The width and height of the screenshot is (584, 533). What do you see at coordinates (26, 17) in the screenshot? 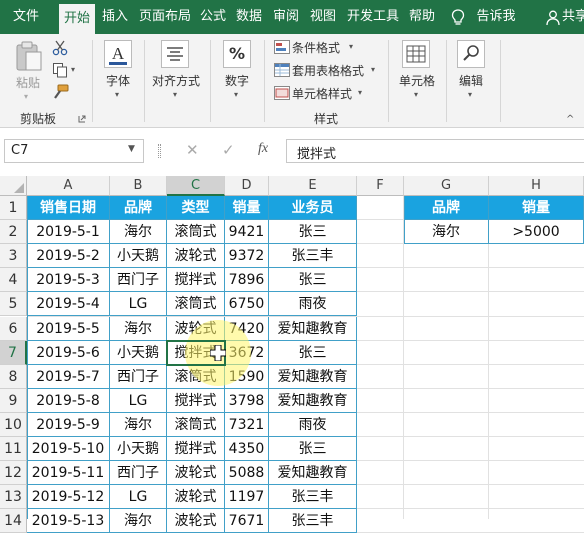
I see `tab-file: 文件` at bounding box center [26, 17].